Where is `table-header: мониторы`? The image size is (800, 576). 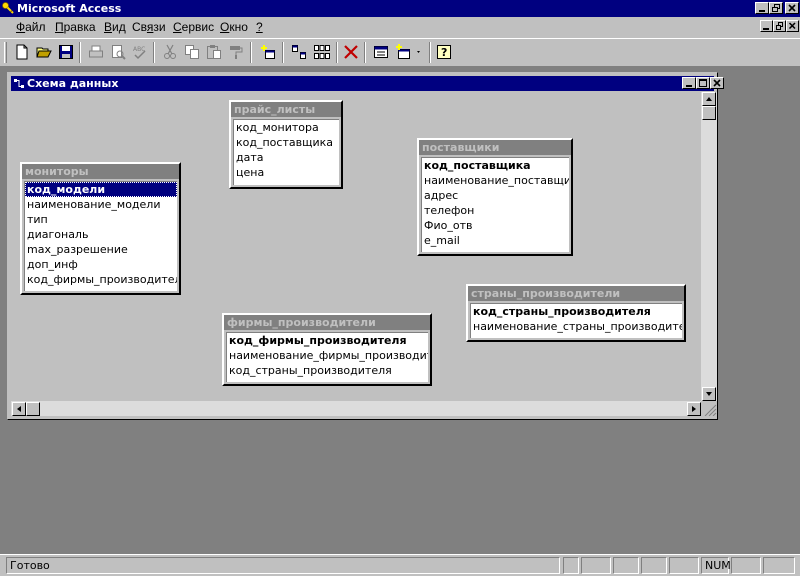
table-header: мониторы is located at coordinates (100, 171).